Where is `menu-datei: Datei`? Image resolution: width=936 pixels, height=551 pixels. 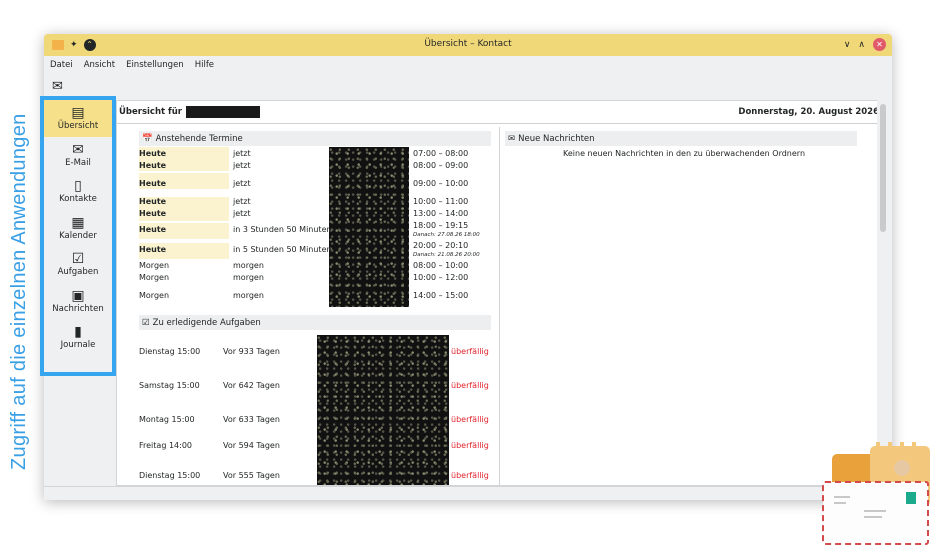
menu-datei: Datei is located at coordinates (61, 65).